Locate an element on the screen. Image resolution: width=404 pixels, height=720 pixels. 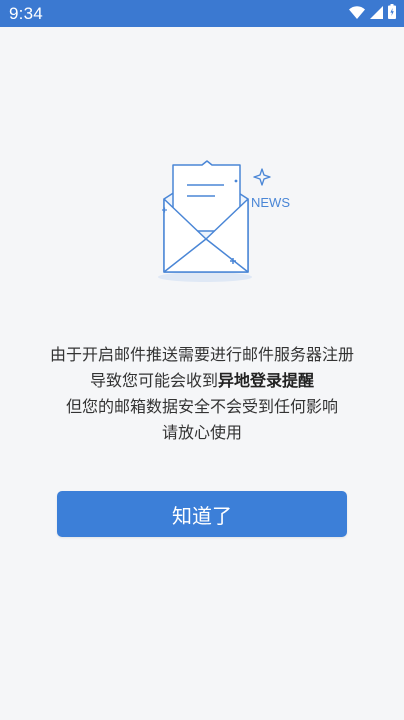
news-label: NEWS is located at coordinates (270, 202).